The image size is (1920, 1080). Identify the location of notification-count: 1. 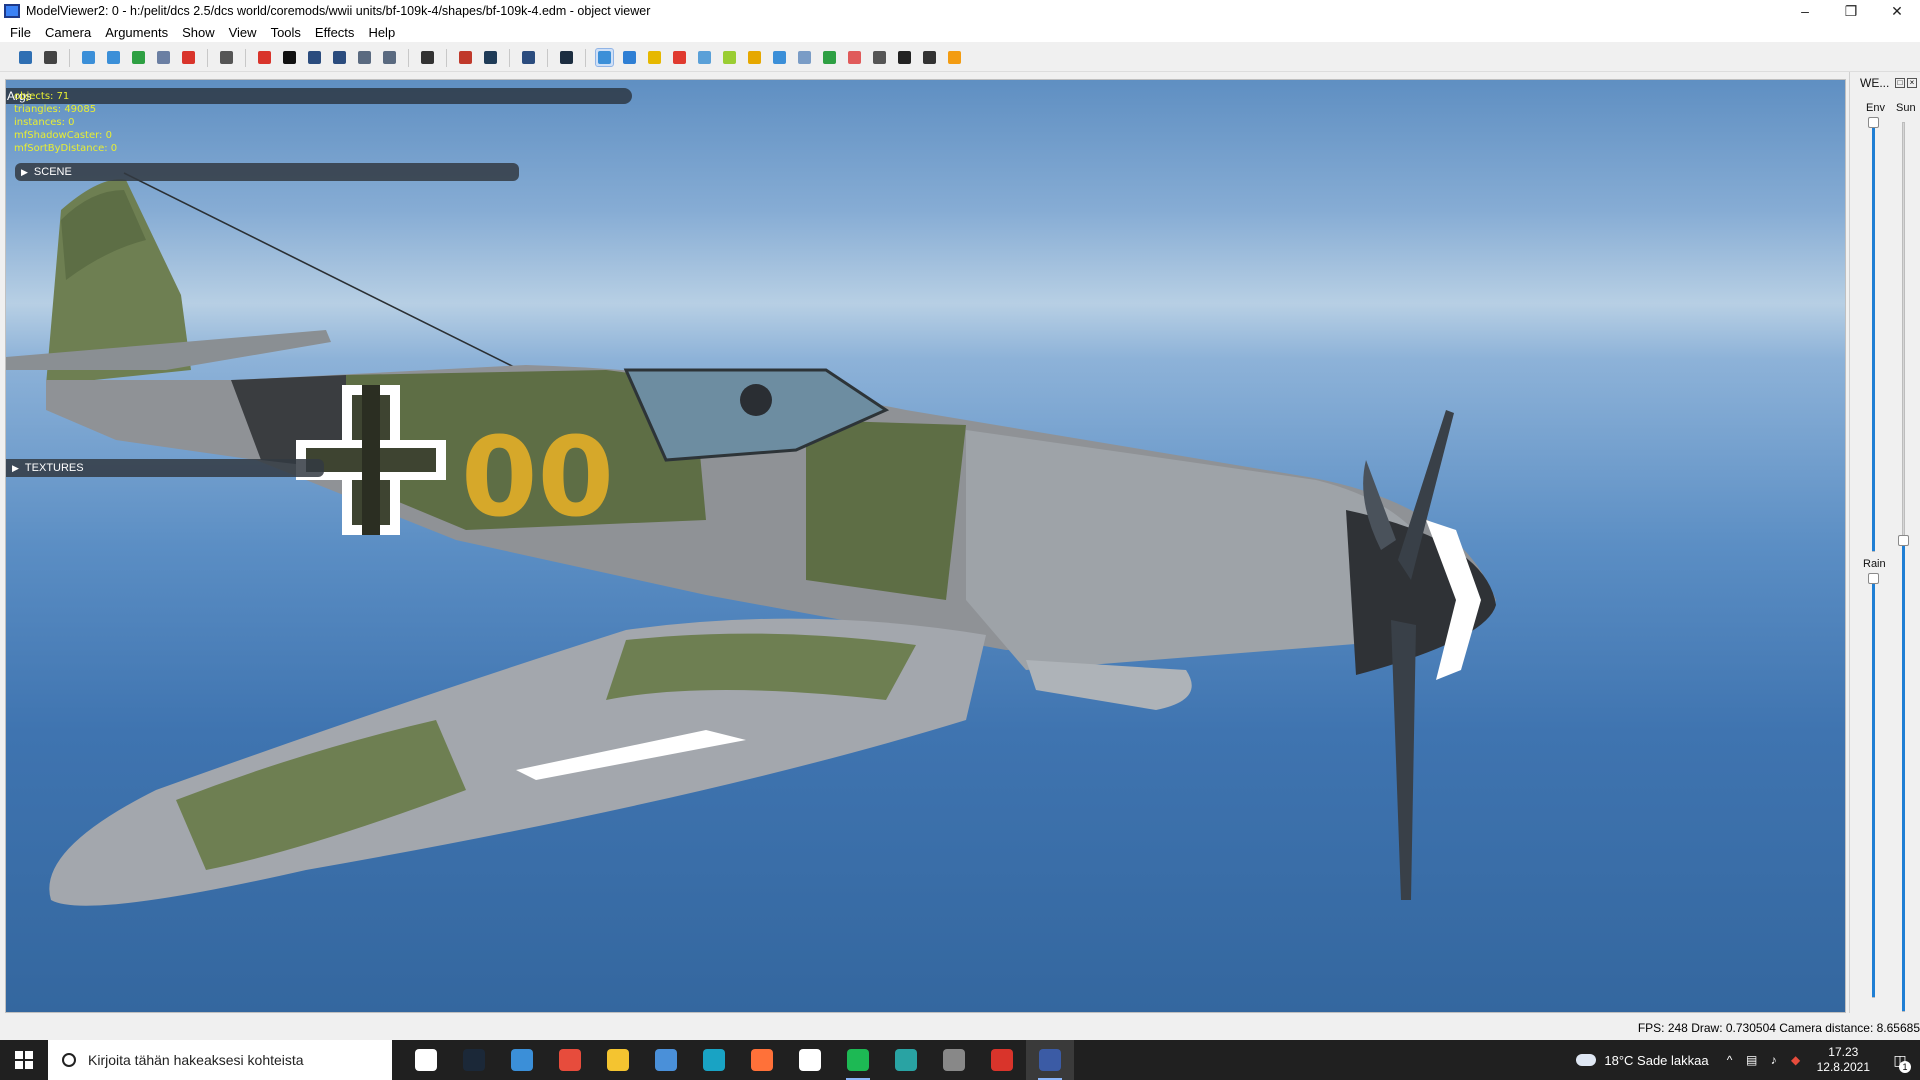
(1905, 1067).